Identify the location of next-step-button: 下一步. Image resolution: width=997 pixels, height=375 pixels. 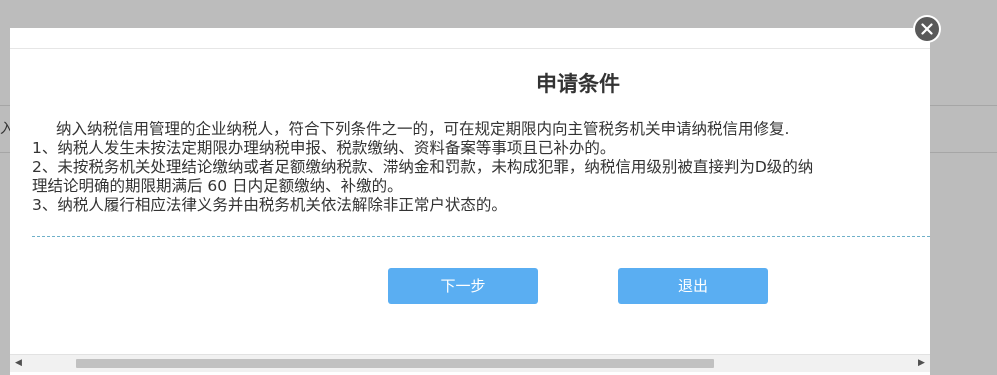
(463, 286).